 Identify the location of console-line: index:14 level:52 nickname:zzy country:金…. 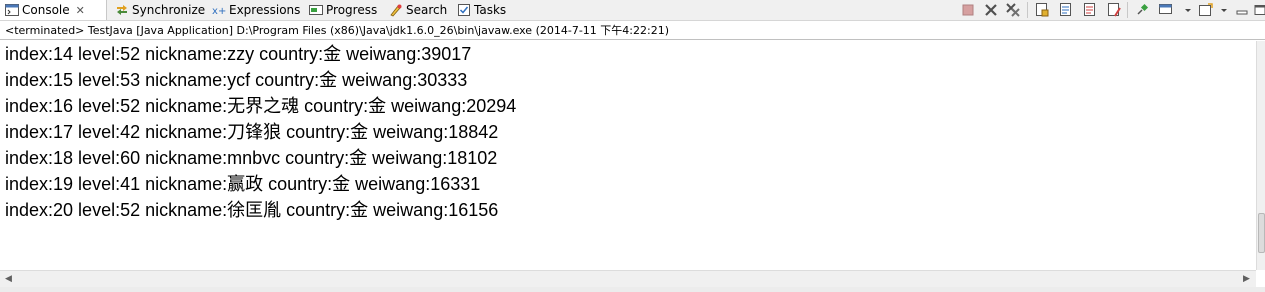
(238, 54).